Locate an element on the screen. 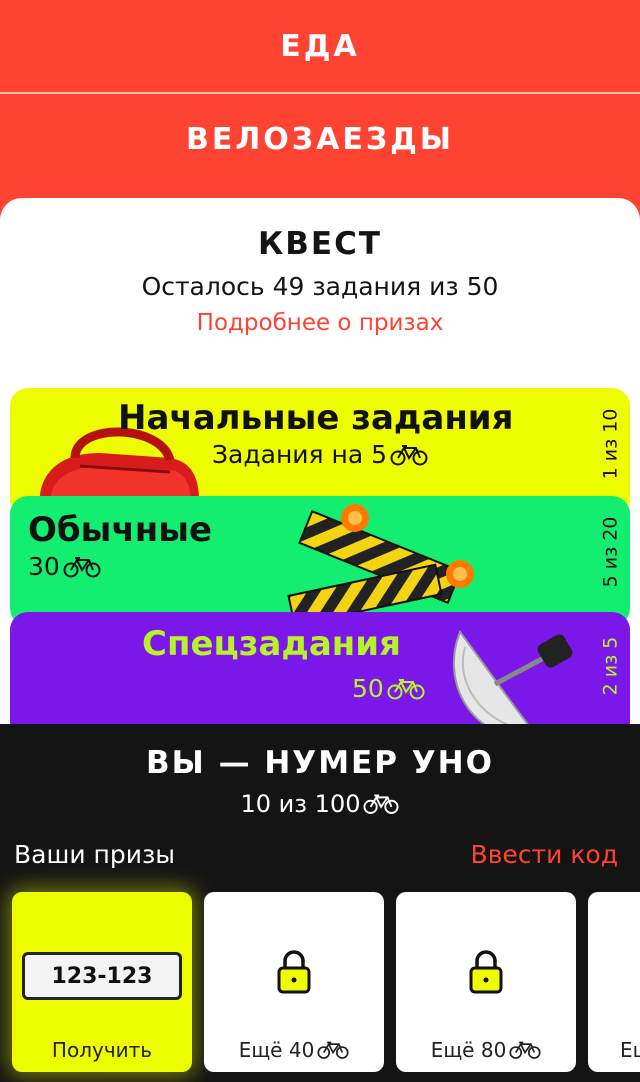  prize-card-locked: Ещё 80 is located at coordinates (486, 982).